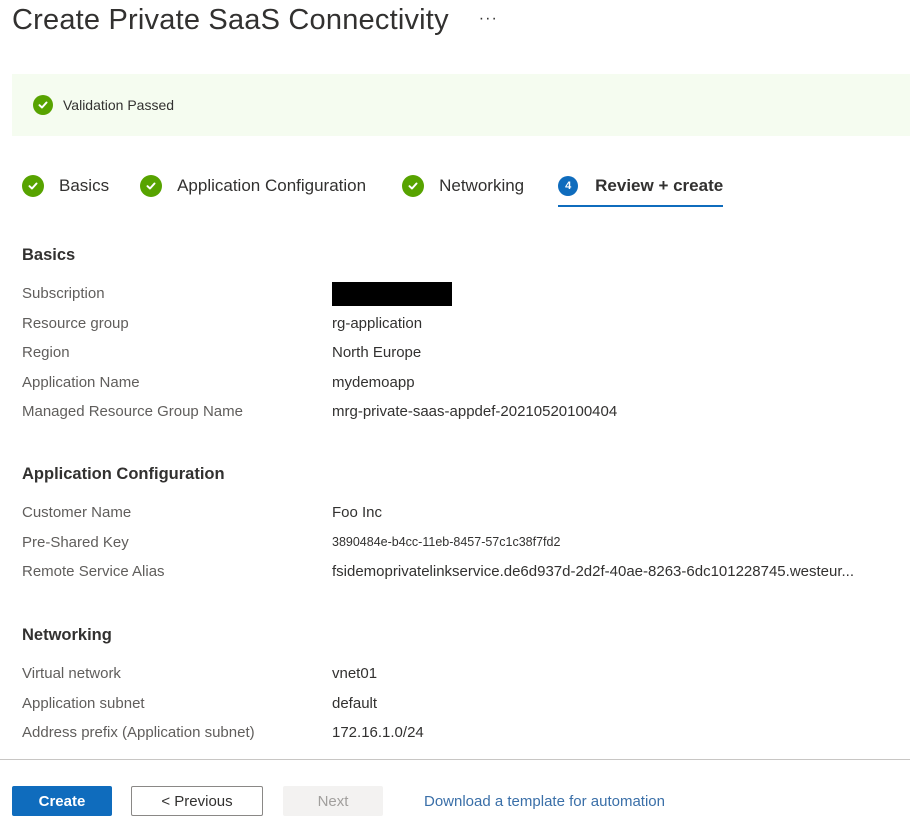 This screenshot has width=910, height=827. What do you see at coordinates (81, 382) in the screenshot?
I see `row-label: Application Name` at bounding box center [81, 382].